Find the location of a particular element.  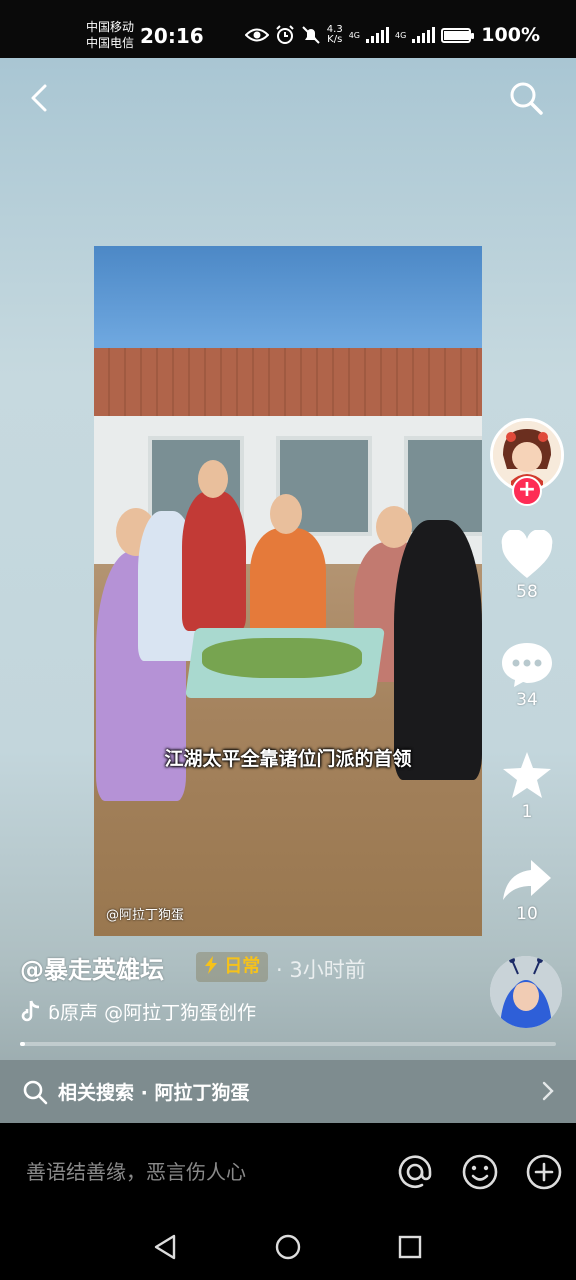

daily-tag-badge: 日常 is located at coordinates (232, 967).